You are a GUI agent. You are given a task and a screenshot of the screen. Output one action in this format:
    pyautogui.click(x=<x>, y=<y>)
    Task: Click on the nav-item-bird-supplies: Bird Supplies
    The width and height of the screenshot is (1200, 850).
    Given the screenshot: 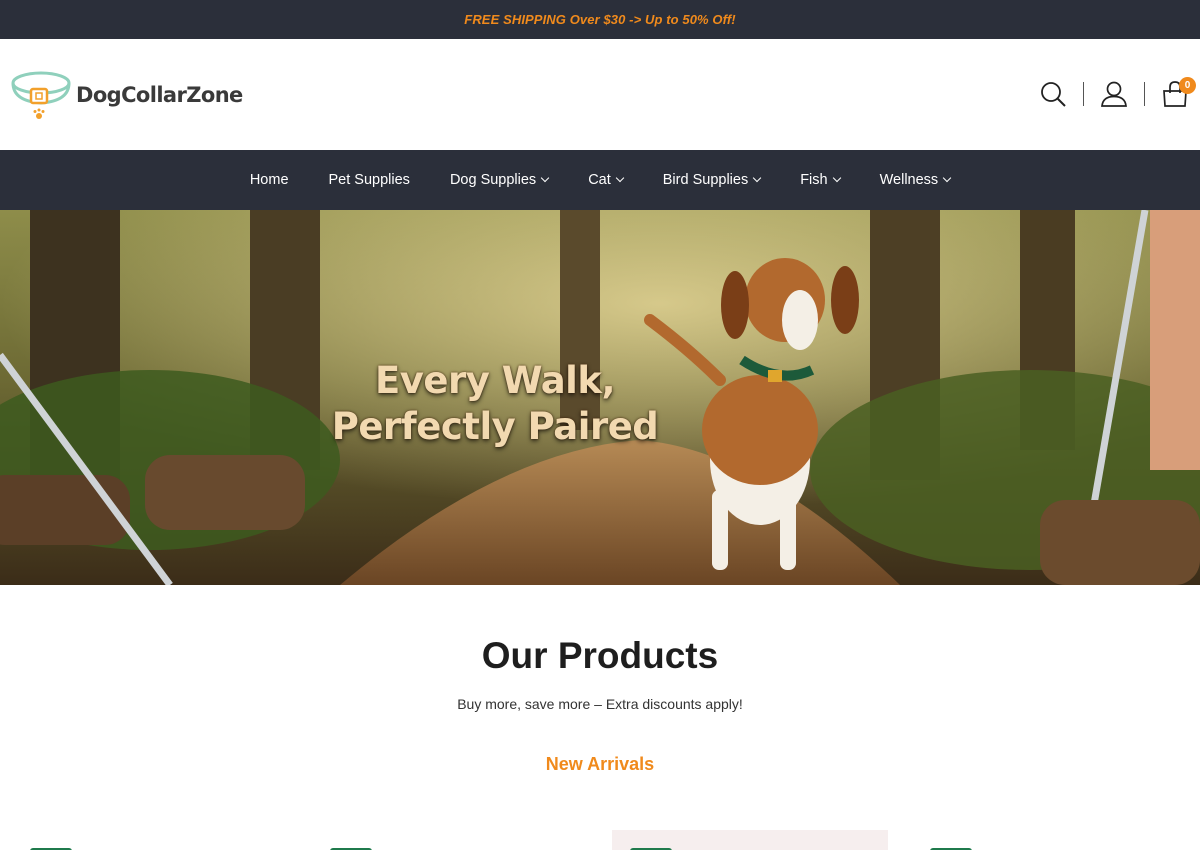 What is the action you would take?
    pyautogui.click(x=712, y=180)
    